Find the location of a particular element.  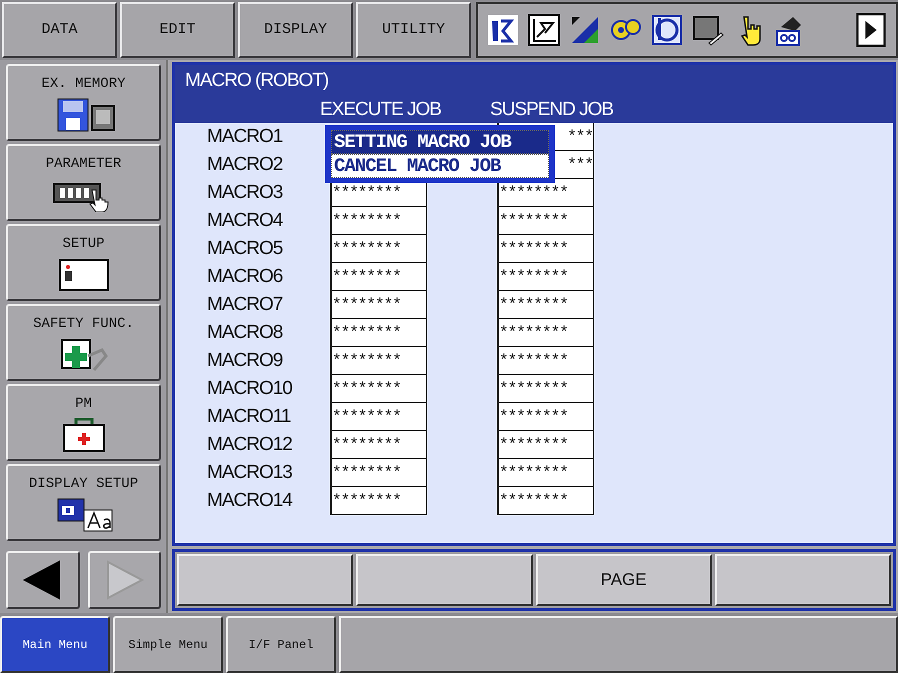

macro-name: MACRO4 is located at coordinates (245, 220).